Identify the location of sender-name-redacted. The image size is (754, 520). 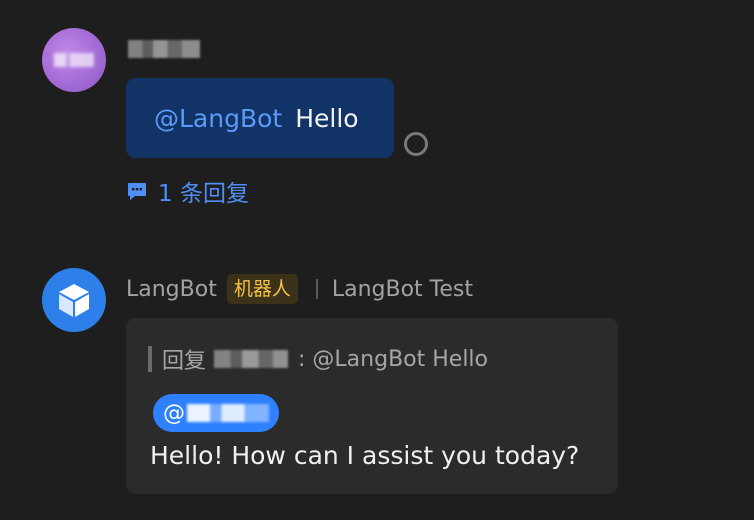
(164, 49).